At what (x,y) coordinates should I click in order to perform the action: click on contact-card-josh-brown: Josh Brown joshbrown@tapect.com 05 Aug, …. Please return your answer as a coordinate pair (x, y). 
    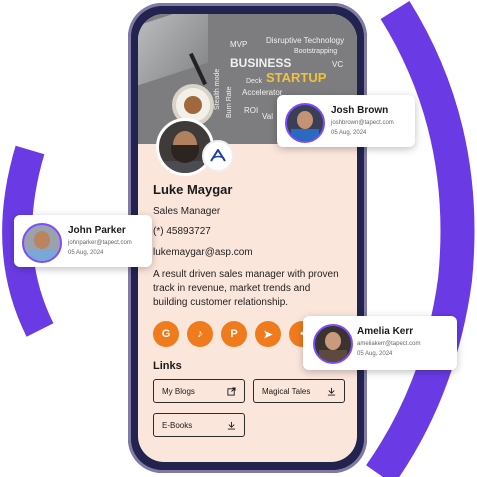
    Looking at the image, I should click on (346, 121).